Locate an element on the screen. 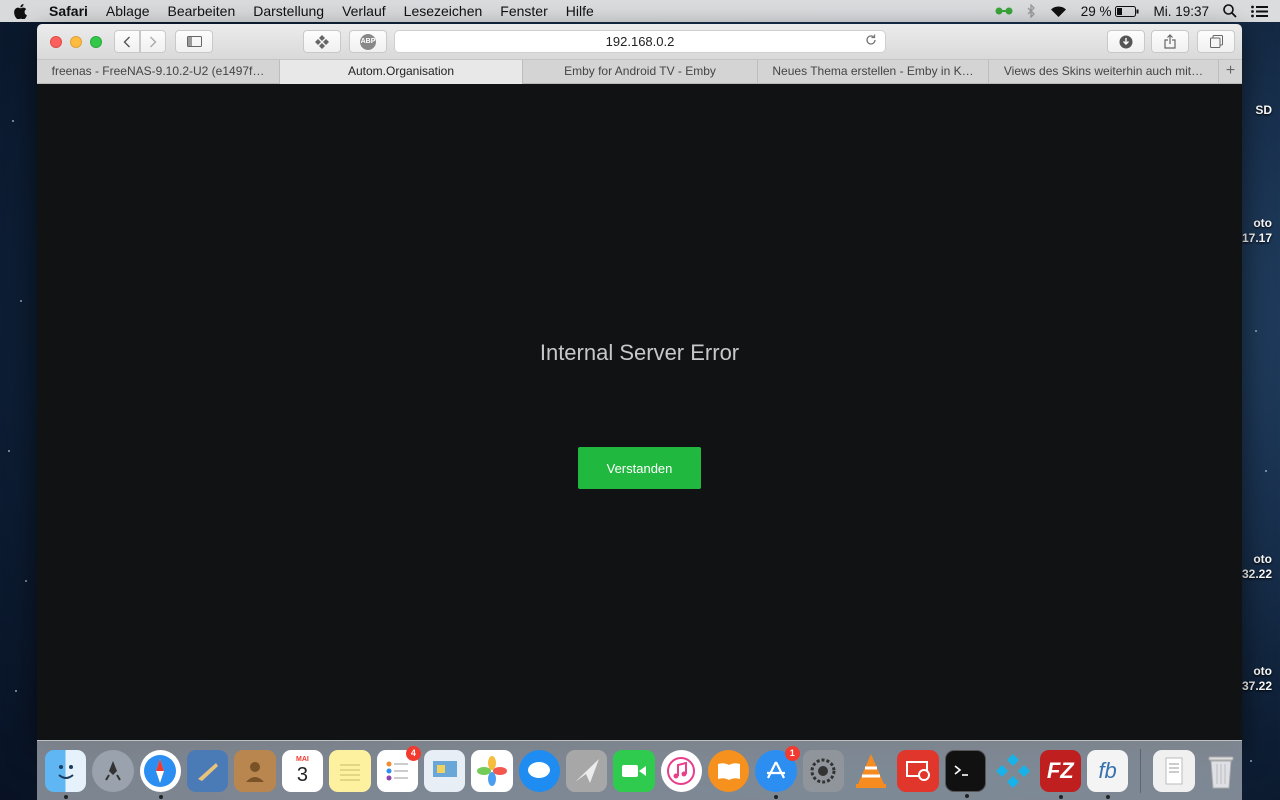  window-controls is located at coordinates (76, 41).